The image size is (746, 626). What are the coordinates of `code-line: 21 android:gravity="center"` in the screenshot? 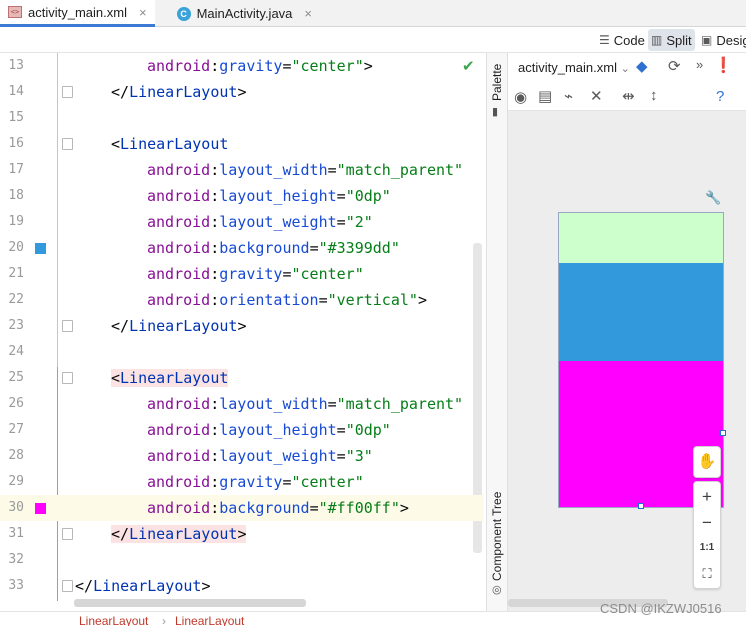 It's located at (242, 274).